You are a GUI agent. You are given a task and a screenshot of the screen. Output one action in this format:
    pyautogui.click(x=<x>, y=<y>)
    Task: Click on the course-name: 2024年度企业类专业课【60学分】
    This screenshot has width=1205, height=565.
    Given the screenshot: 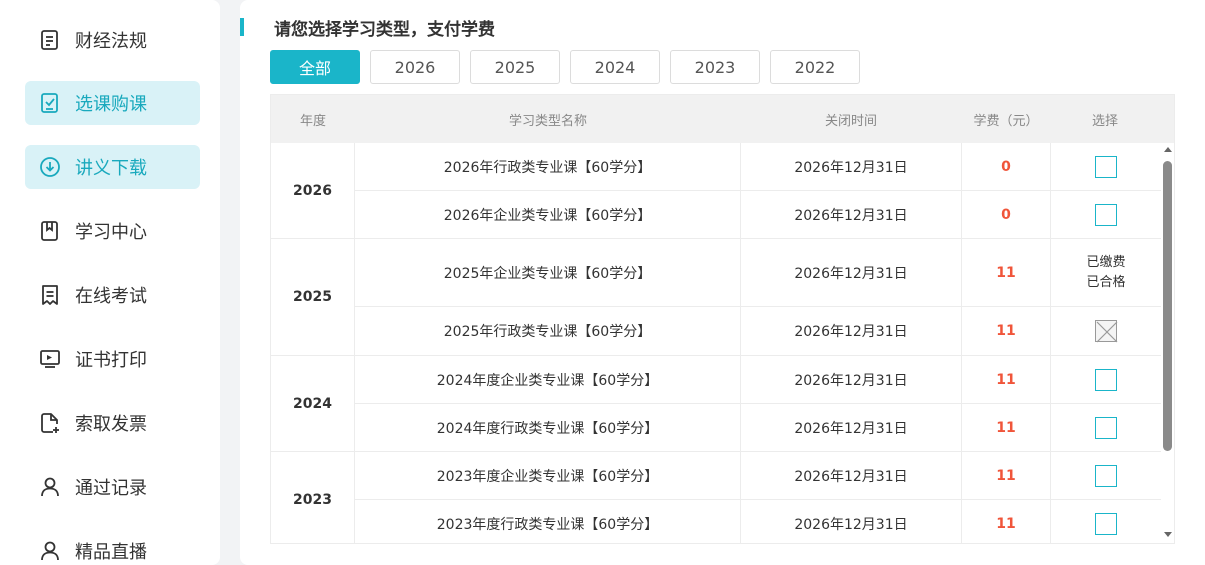 What is the action you would take?
    pyautogui.click(x=548, y=379)
    